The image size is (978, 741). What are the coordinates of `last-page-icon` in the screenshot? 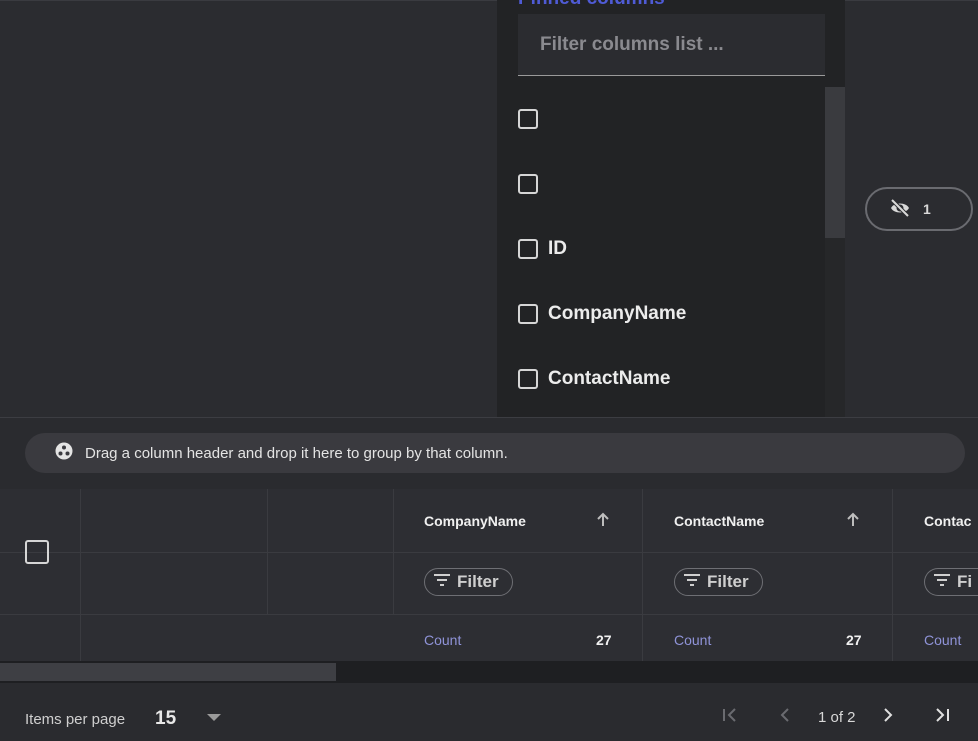 It's located at (942, 717).